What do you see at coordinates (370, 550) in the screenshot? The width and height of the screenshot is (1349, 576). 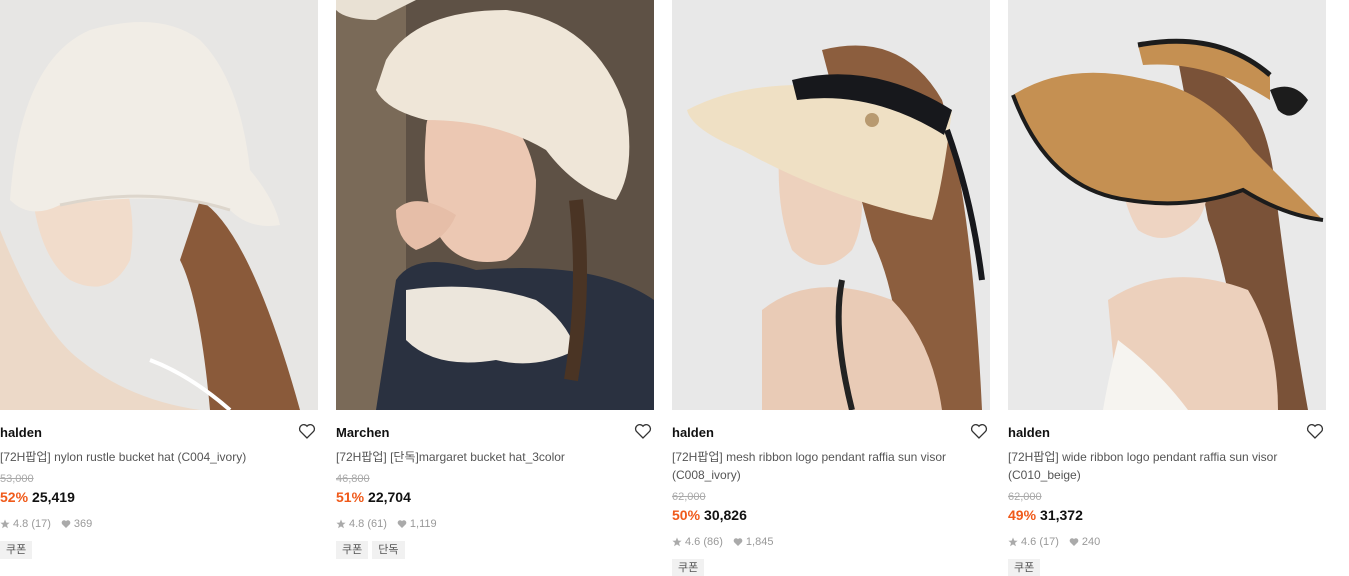 I see `tag-list: 쿠폰 단독` at bounding box center [370, 550].